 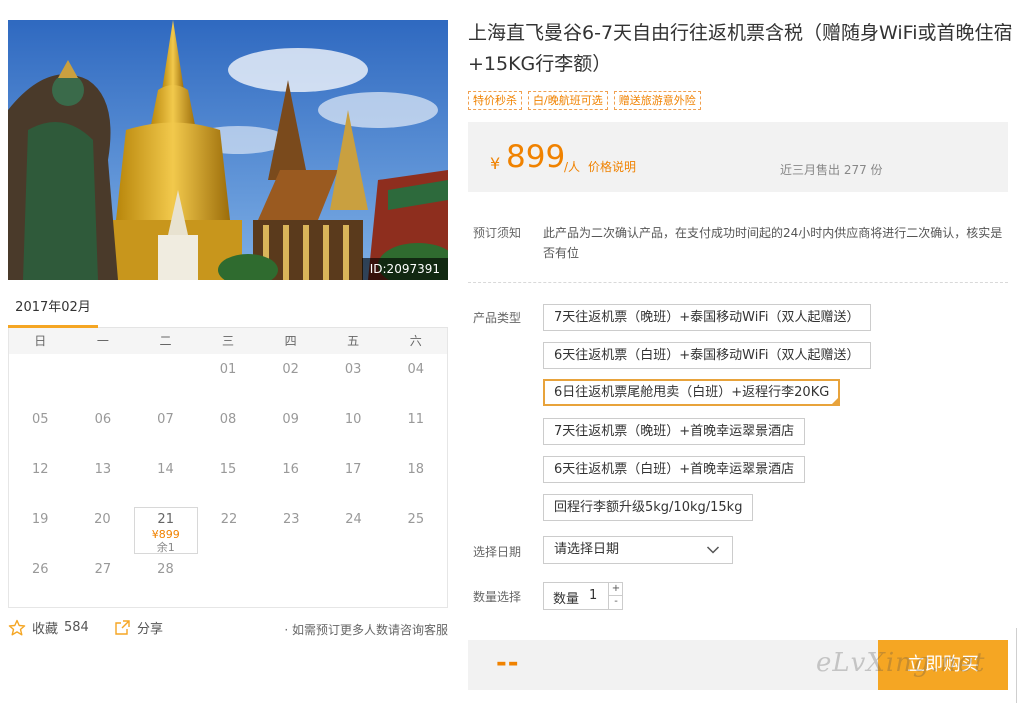 What do you see at coordinates (566, 599) in the screenshot?
I see `quantity-text: 数量` at bounding box center [566, 599].